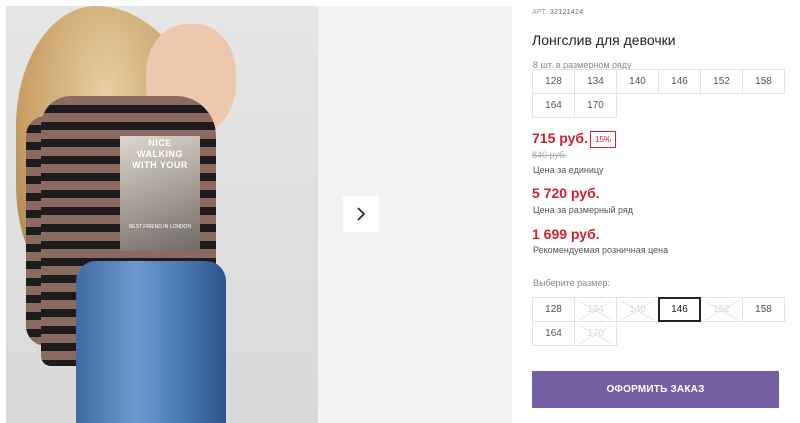 The width and height of the screenshot is (800, 423). Describe the element at coordinates (604, 40) in the screenshot. I see `product-title: Лонгслив для девочки` at that location.